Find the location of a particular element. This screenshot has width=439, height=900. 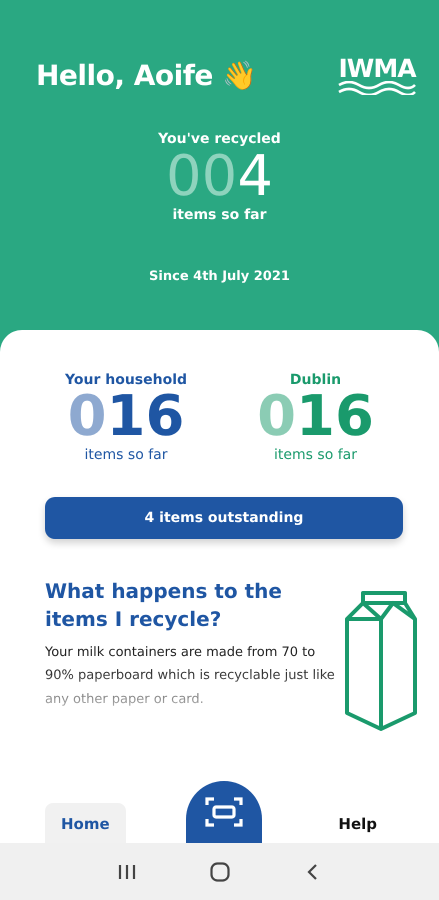

recycled-label: You've recycled is located at coordinates (219, 139).